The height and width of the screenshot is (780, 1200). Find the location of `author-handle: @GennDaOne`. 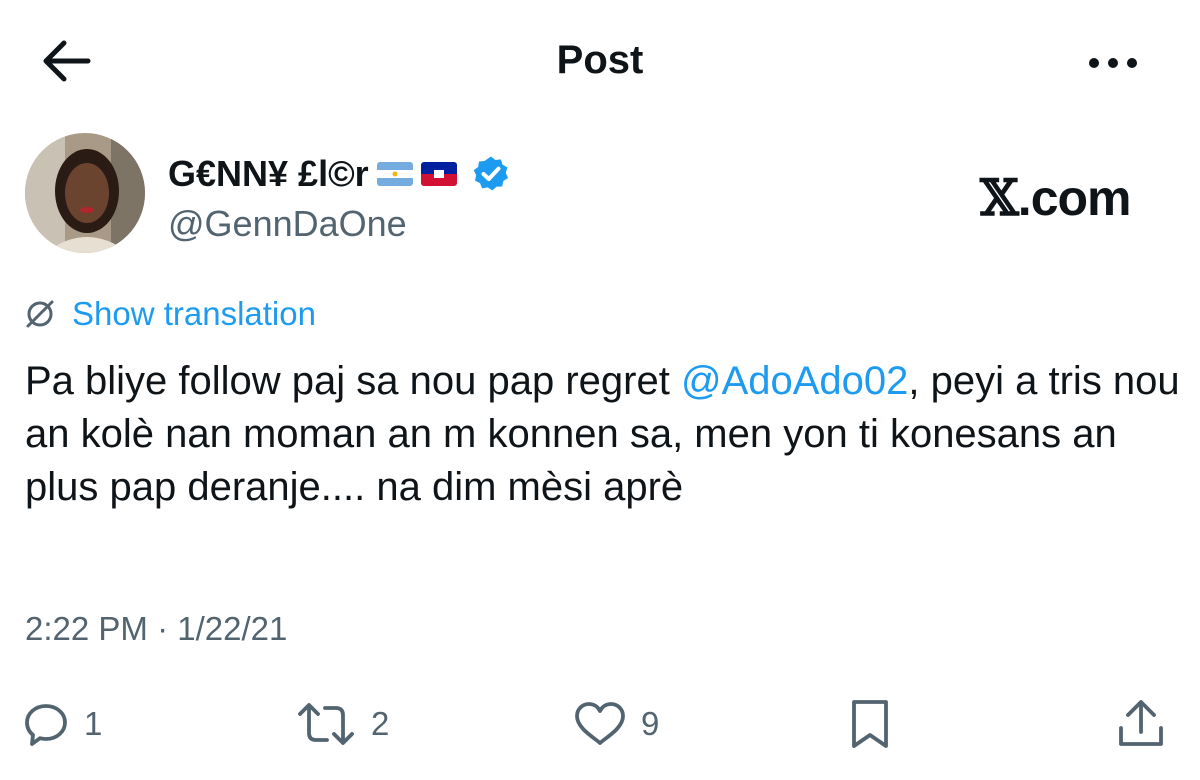

author-handle: @GennDaOne is located at coordinates (287, 224).